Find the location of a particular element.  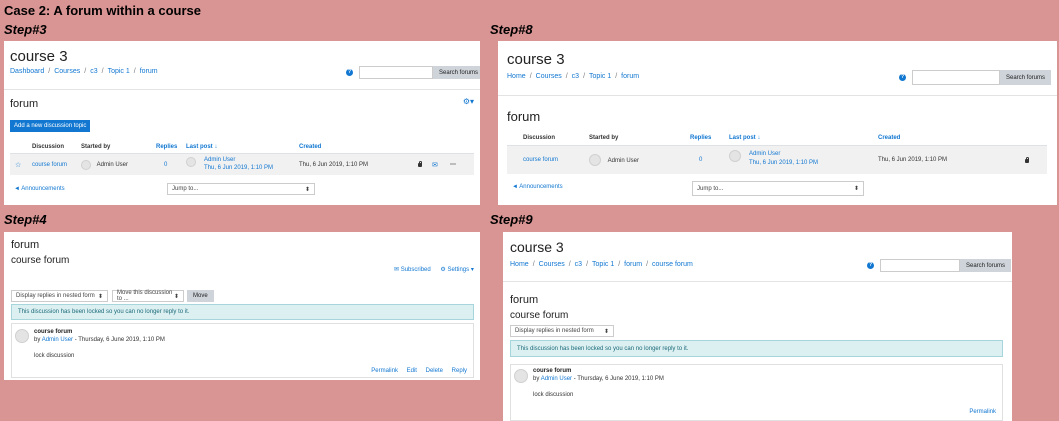

post-actions: Permalink Edit Delete Reply is located at coordinates (419, 371).